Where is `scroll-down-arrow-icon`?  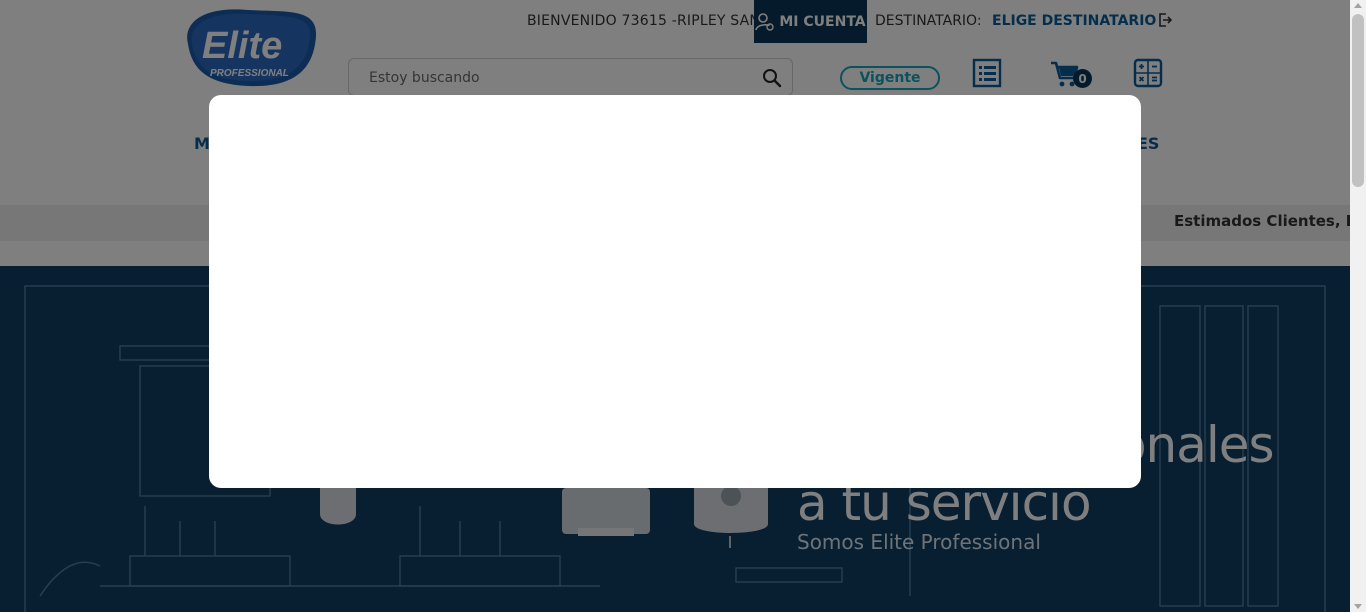 scroll-down-arrow-icon is located at coordinates (1358, 606).